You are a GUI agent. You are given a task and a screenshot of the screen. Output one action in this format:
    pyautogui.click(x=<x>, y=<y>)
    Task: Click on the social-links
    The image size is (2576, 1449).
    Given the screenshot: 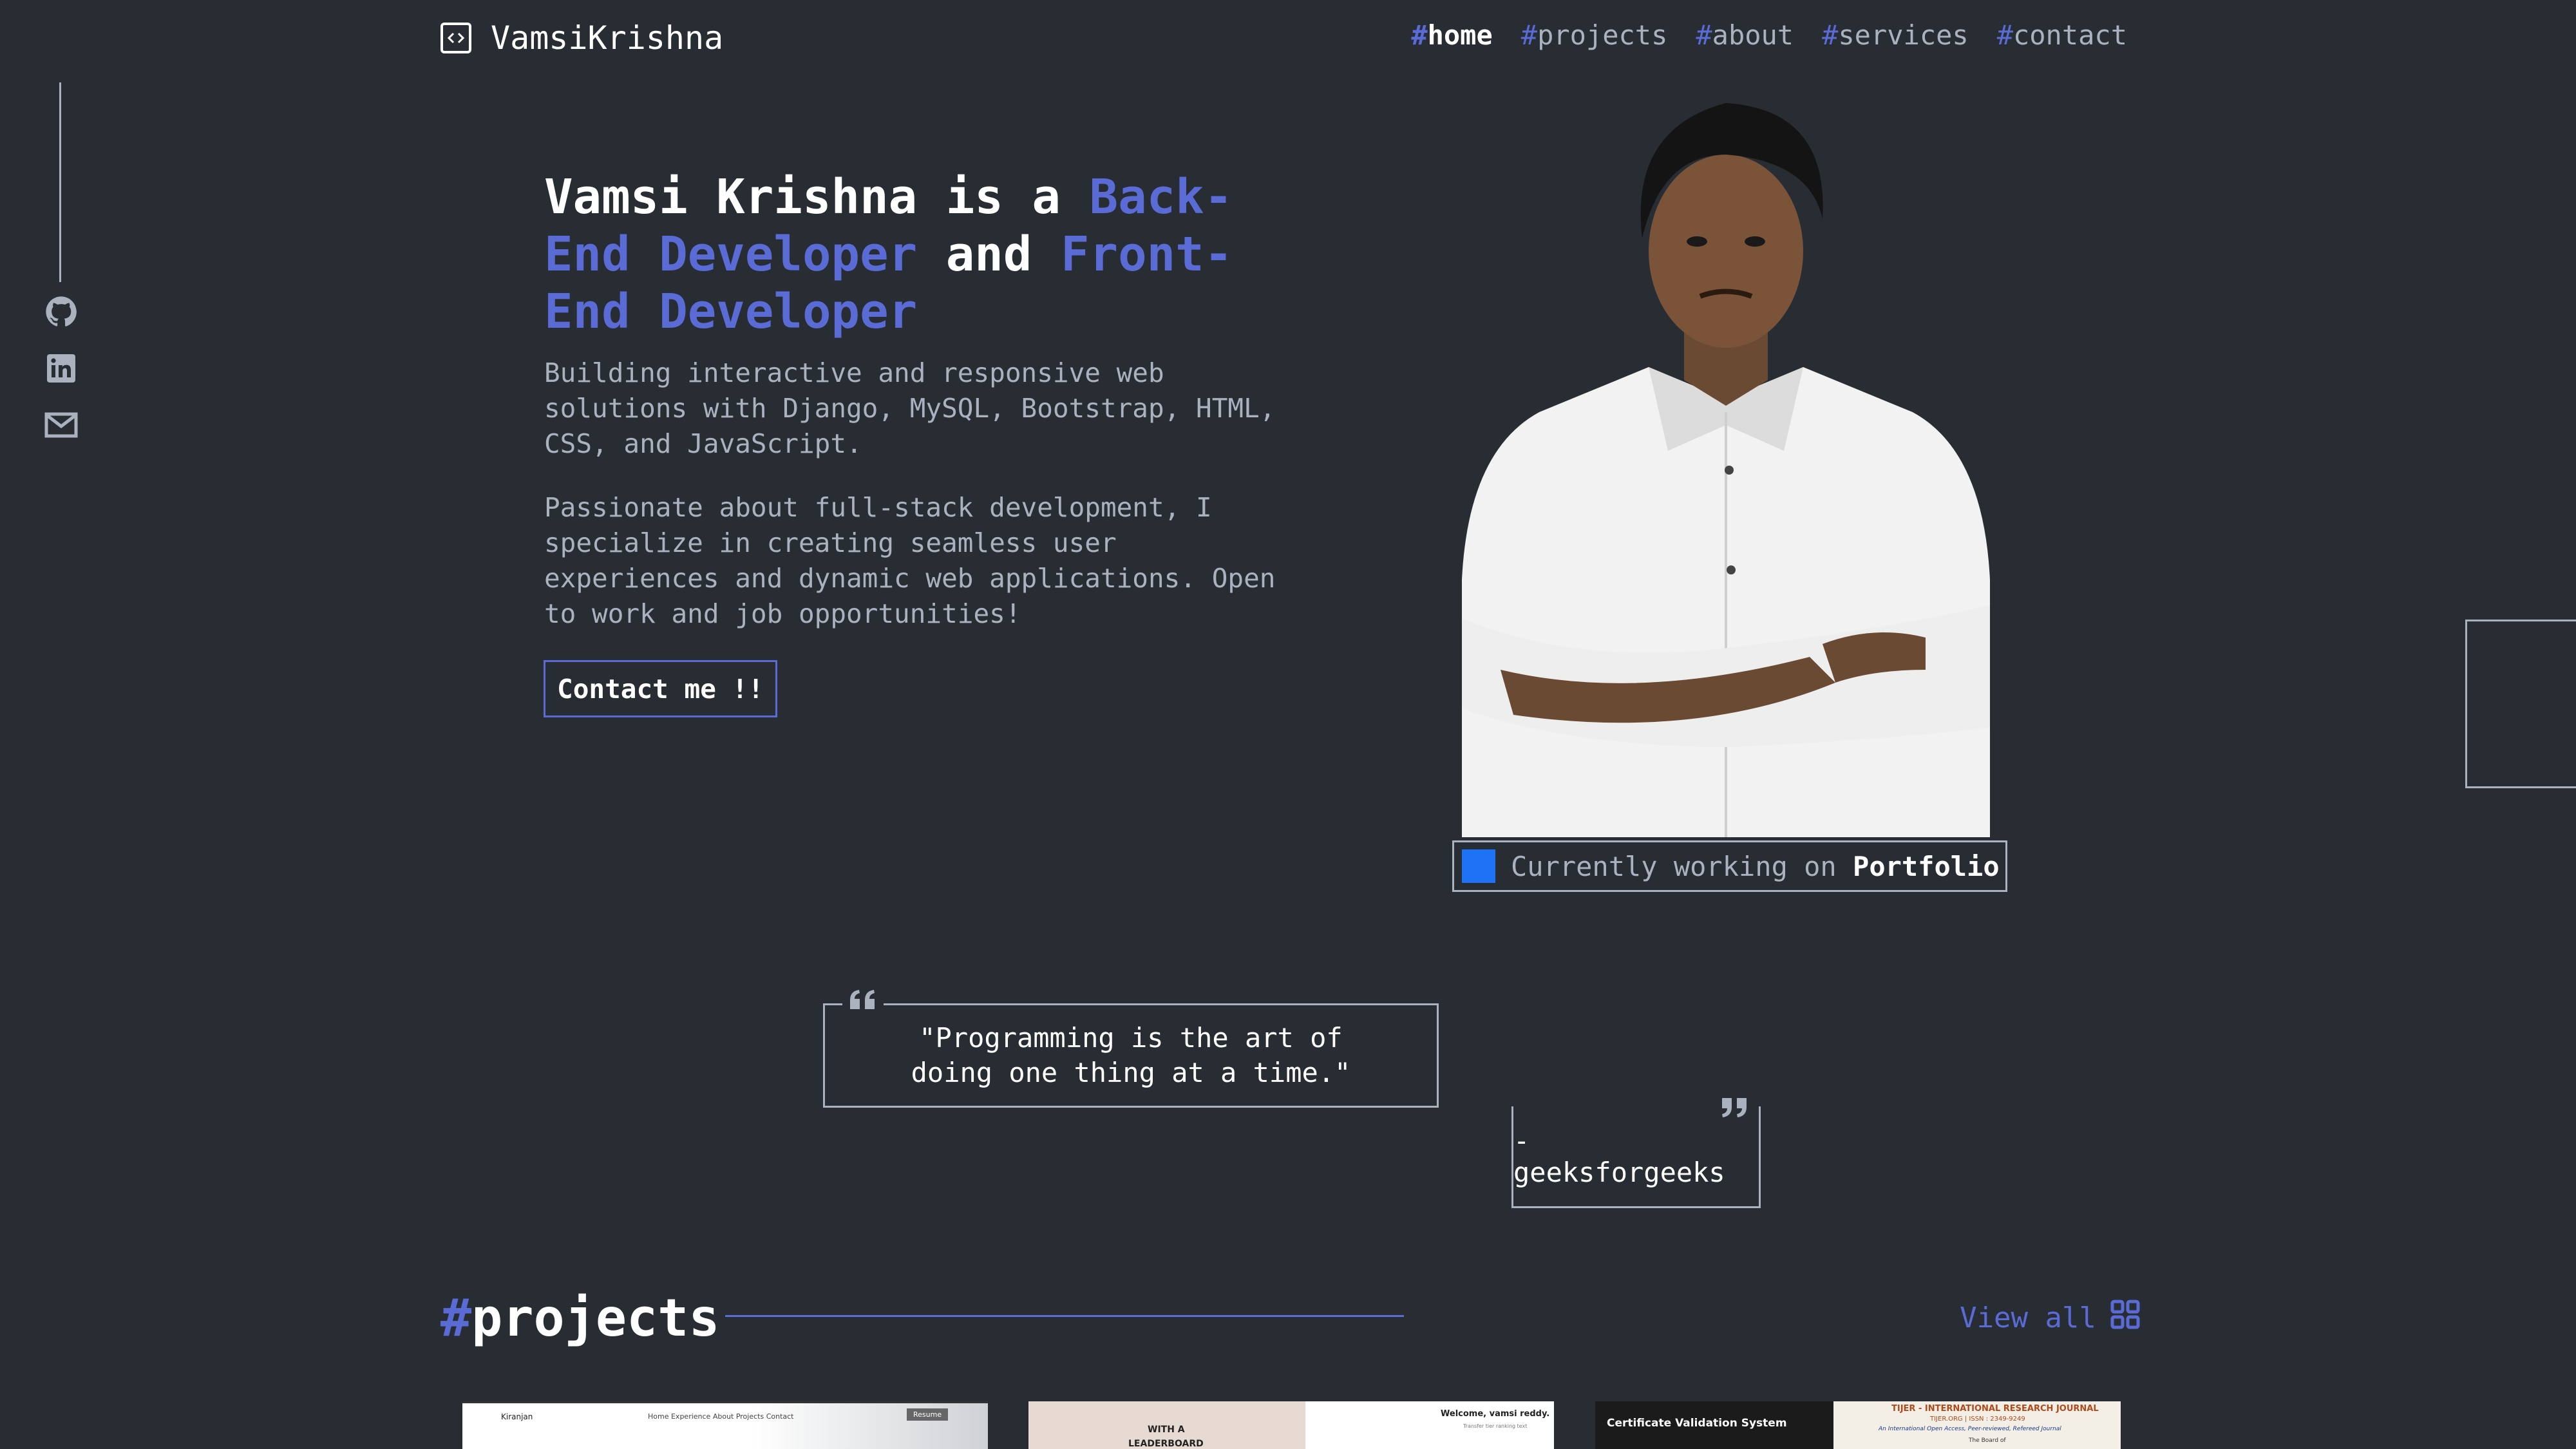 What is the action you would take?
    pyautogui.click(x=62, y=368)
    